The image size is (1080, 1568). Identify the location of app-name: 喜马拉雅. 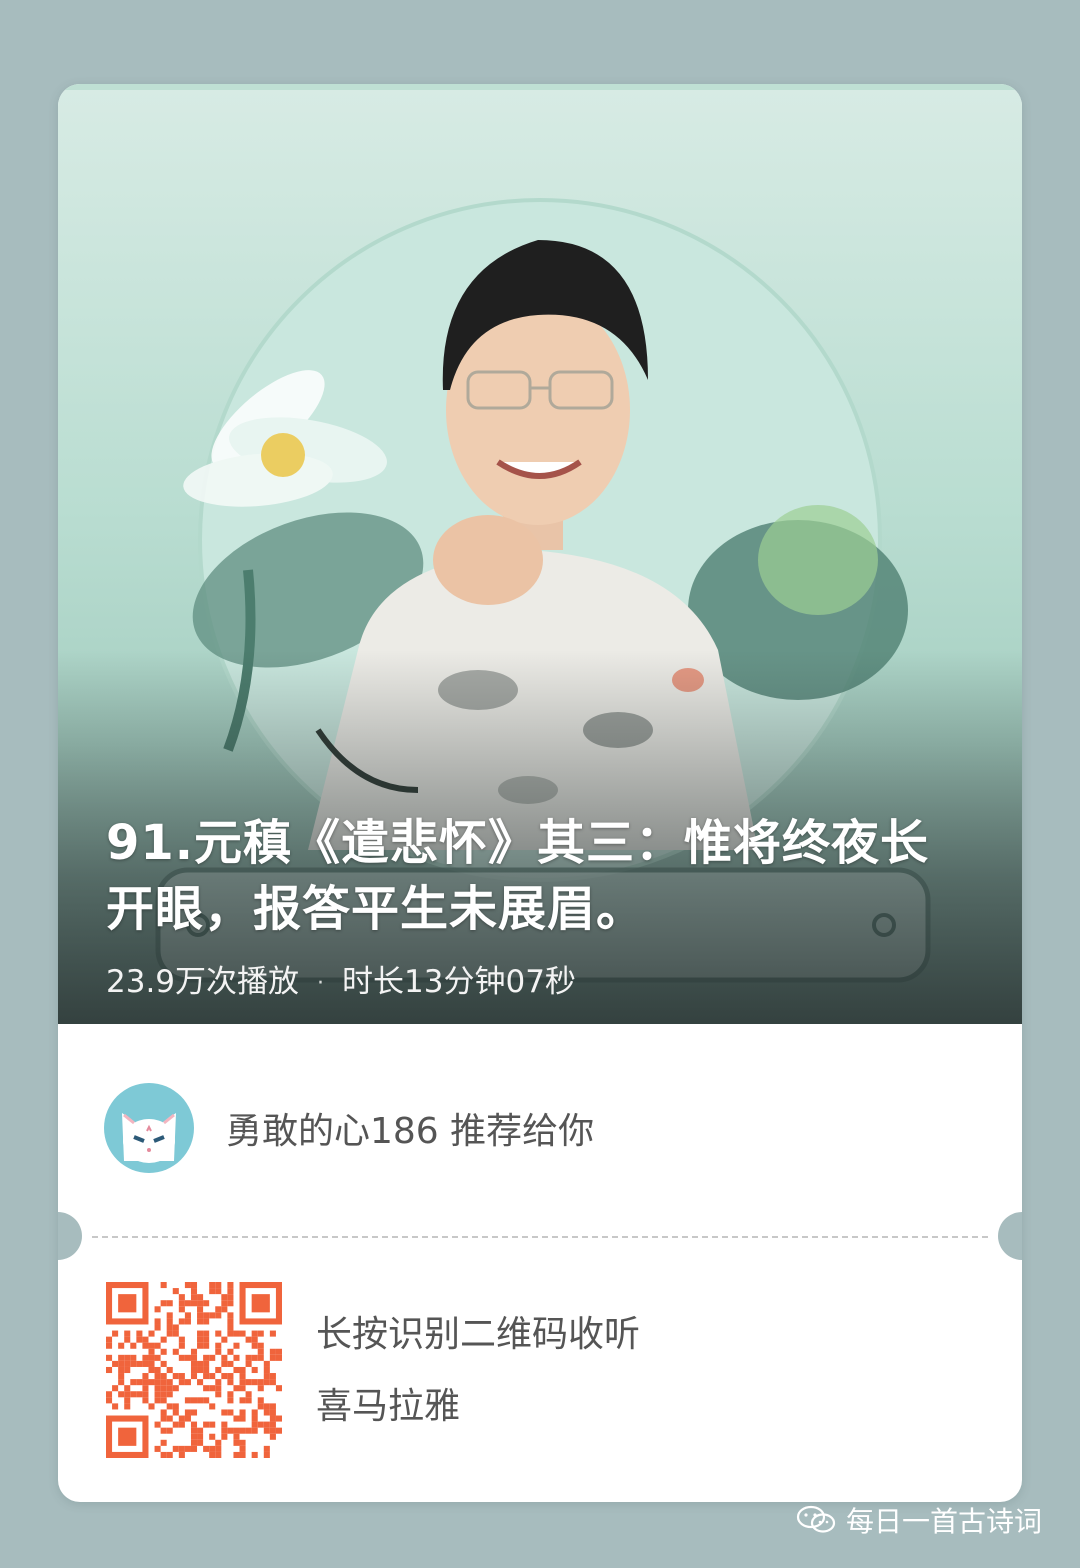
(388, 1406).